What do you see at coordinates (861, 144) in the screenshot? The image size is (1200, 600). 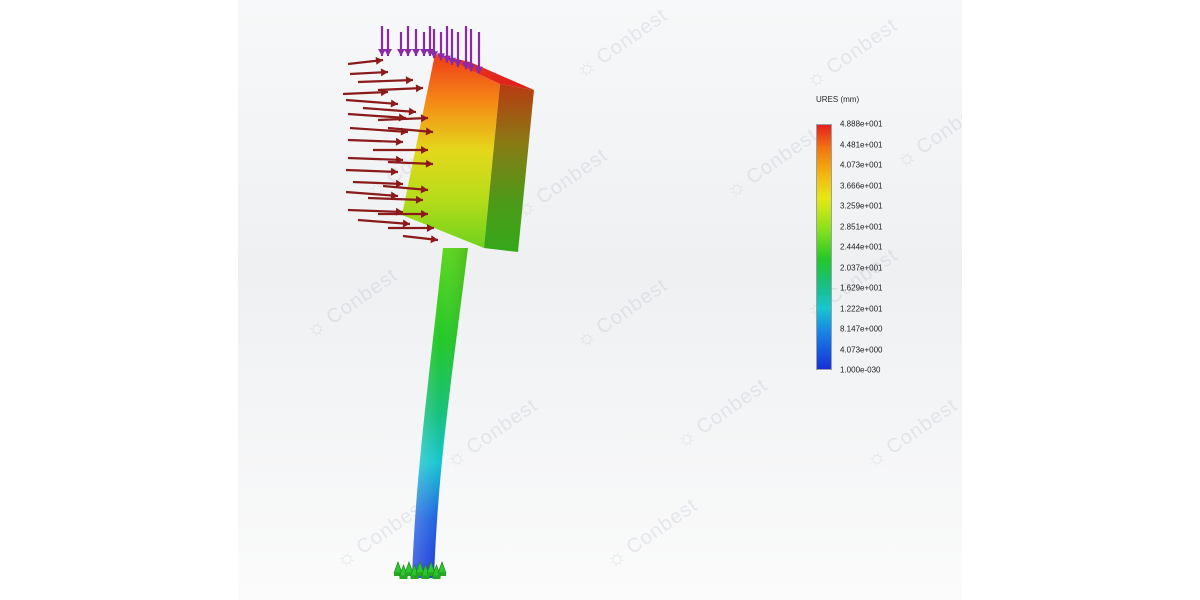 I see `legend-tick: 4.481e+001` at bounding box center [861, 144].